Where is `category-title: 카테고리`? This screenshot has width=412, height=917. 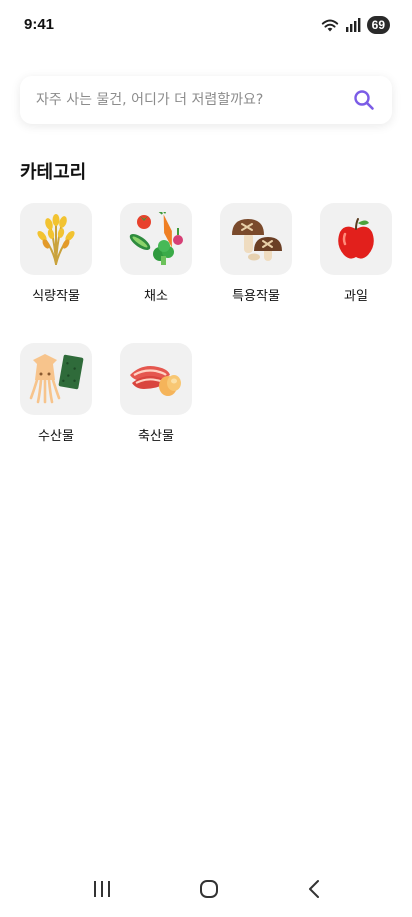 category-title: 카테고리 is located at coordinates (53, 172).